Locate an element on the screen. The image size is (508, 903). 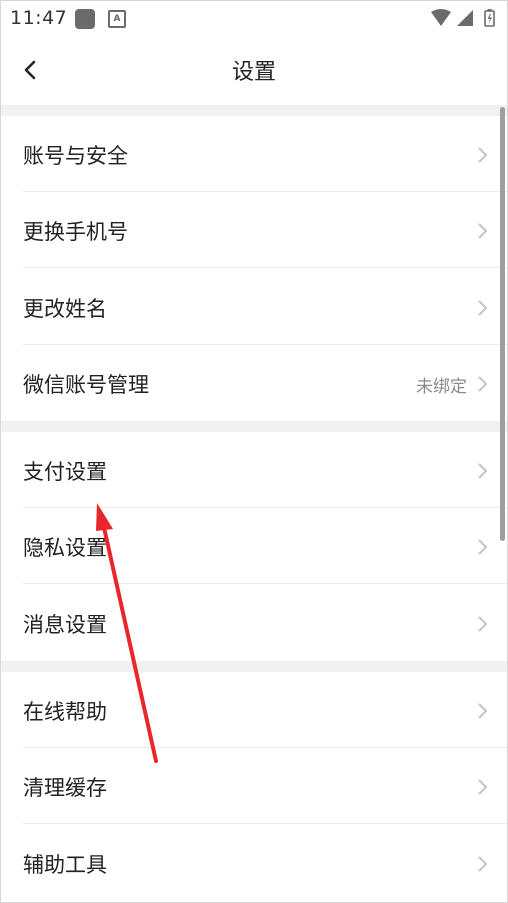
settings-item-privacy: 隐私设置 is located at coordinates (254, 546).